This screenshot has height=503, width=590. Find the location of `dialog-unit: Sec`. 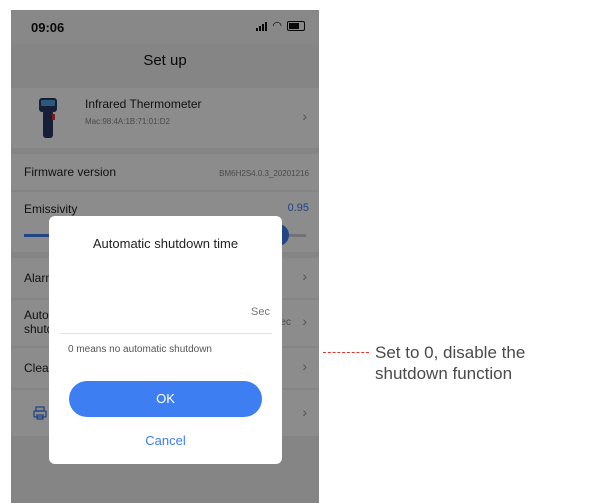

dialog-unit: Sec is located at coordinates (260, 312).